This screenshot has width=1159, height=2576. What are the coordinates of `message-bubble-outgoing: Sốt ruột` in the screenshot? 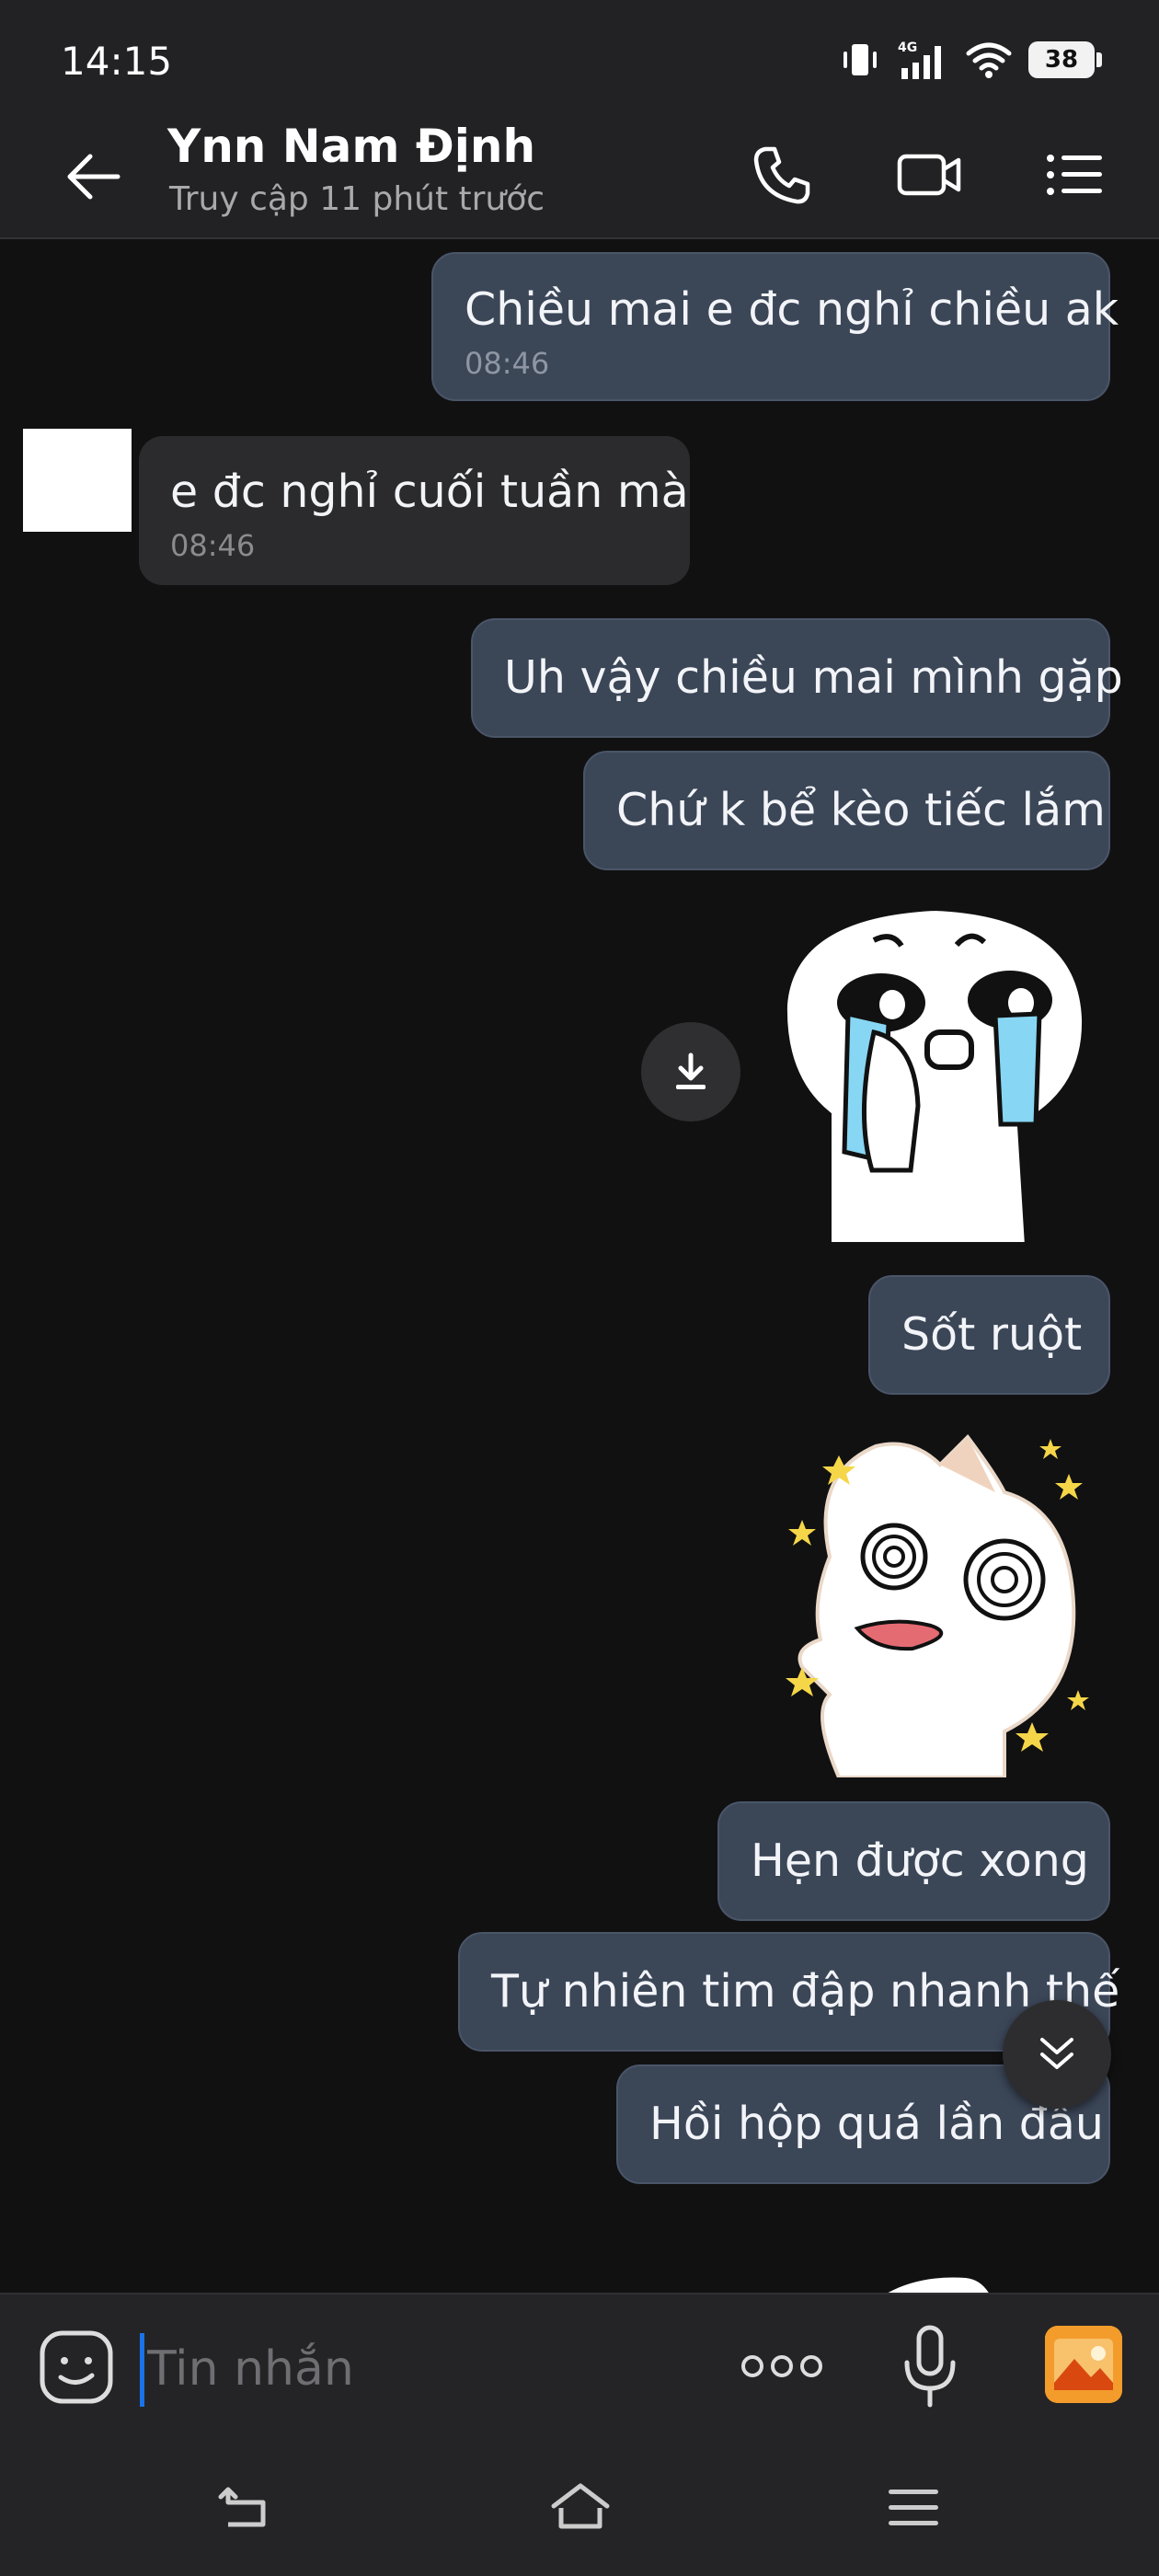 It's located at (989, 1335).